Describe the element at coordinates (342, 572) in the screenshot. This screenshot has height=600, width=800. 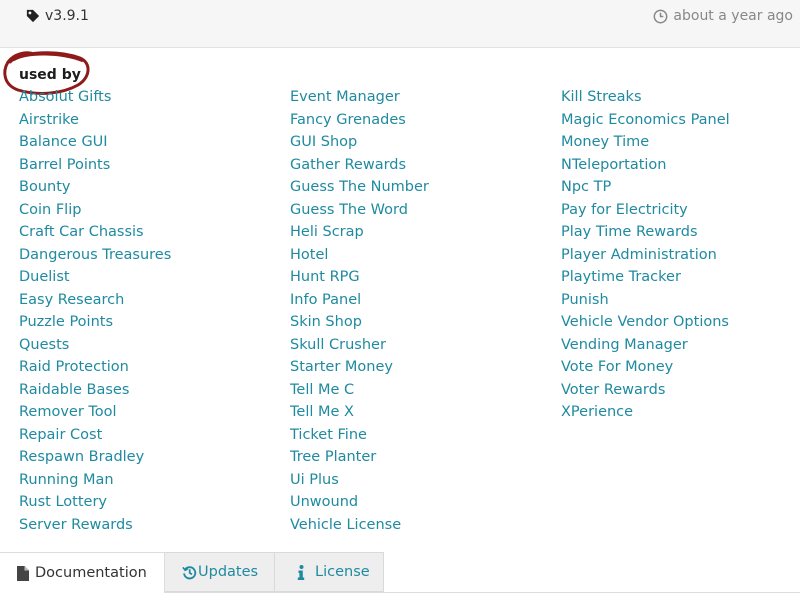
I see `tab-license-label: License` at that location.